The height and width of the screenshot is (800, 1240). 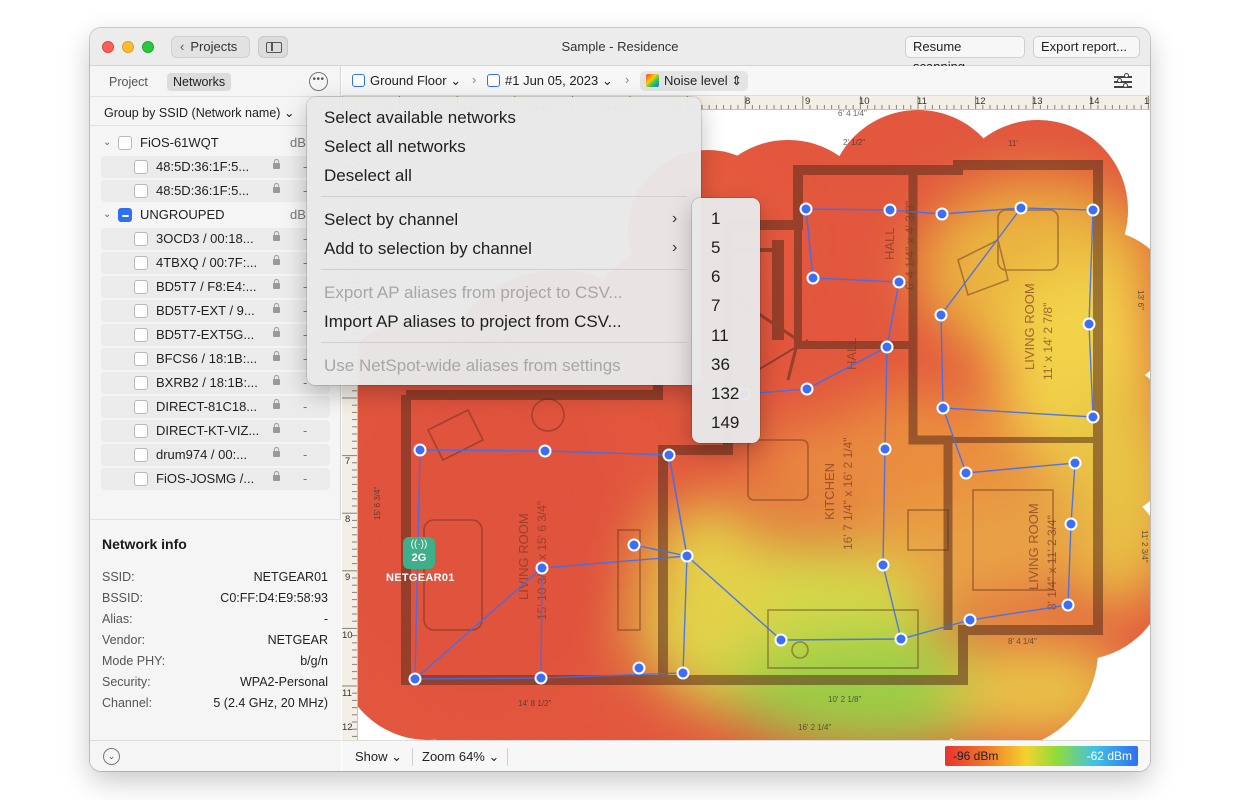 I want to click on back-to-projects-button: ‹ Projects, so click(x=210, y=47).